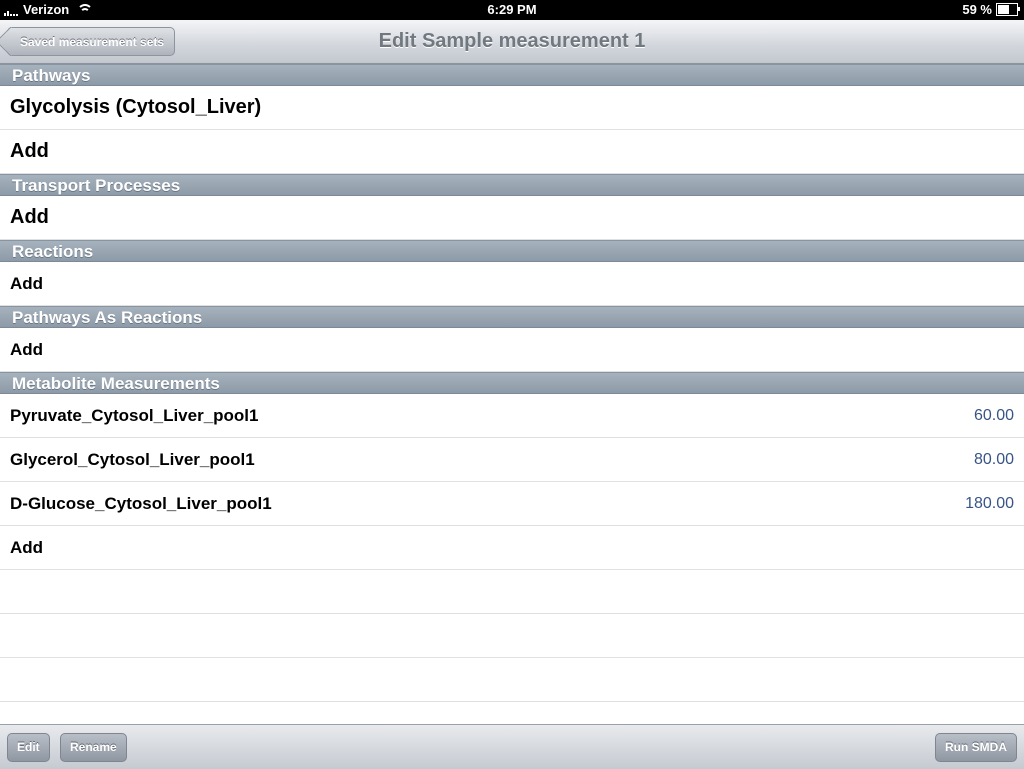 The height and width of the screenshot is (769, 1024). Describe the element at coordinates (512, 504) in the screenshot. I see `list-item-measurement: D-Glucose_Cytosol_Liver_pool1 180.00` at that location.